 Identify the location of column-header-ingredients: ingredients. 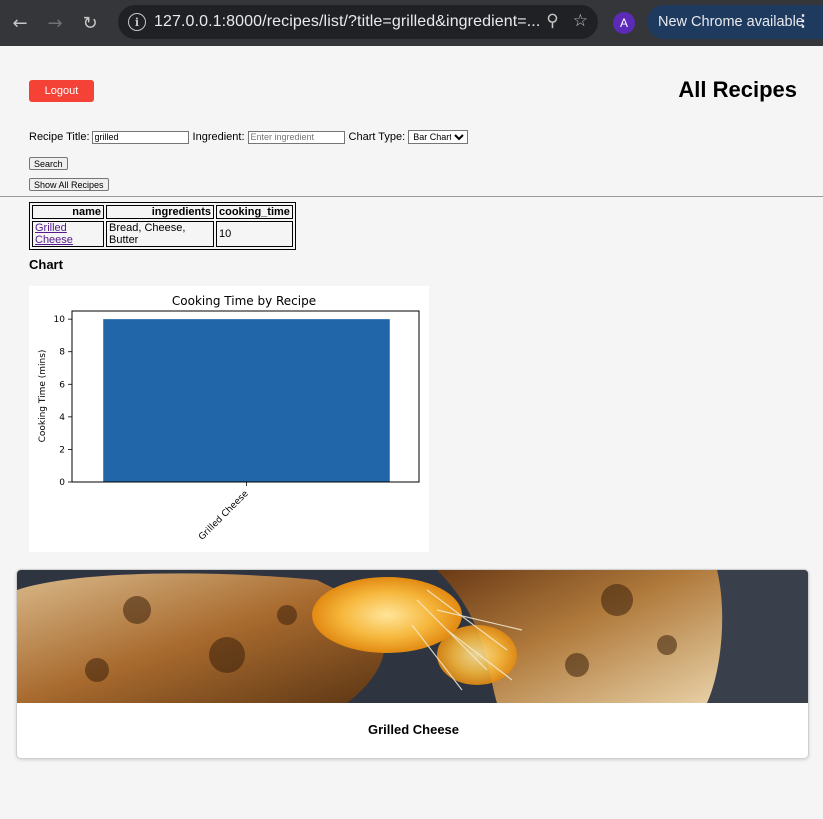
(160, 212).